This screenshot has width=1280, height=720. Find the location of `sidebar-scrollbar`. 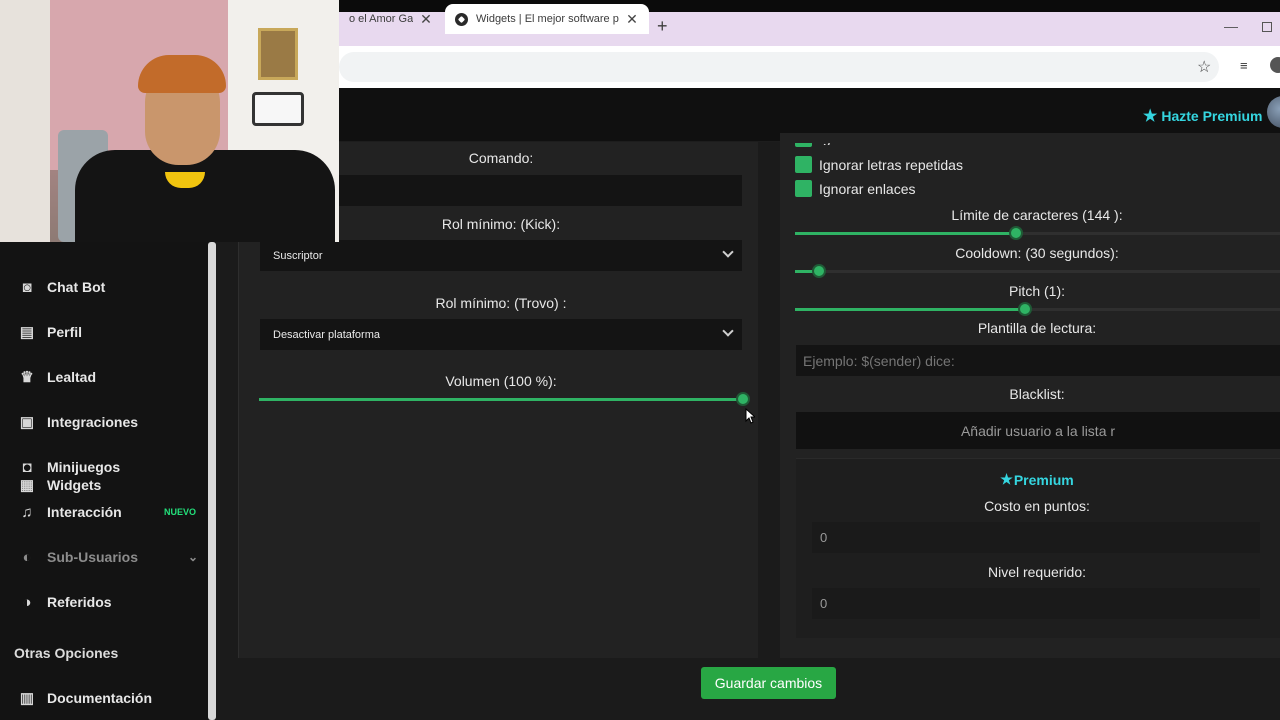

sidebar-scrollbar is located at coordinates (212, 481).